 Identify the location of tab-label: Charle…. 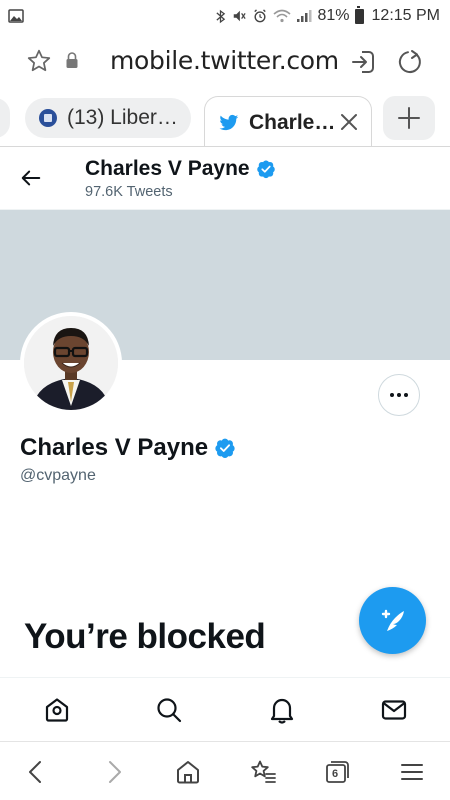
(292, 122).